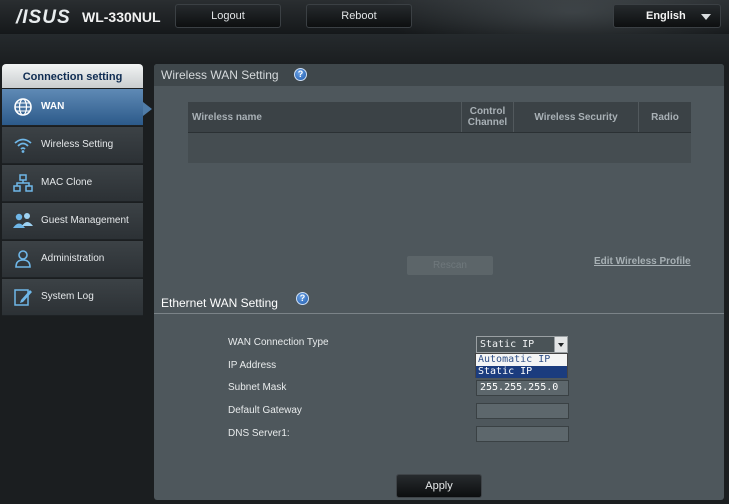  I want to click on sidebar-item-wireless-setting: Wireless Setting, so click(72, 145).